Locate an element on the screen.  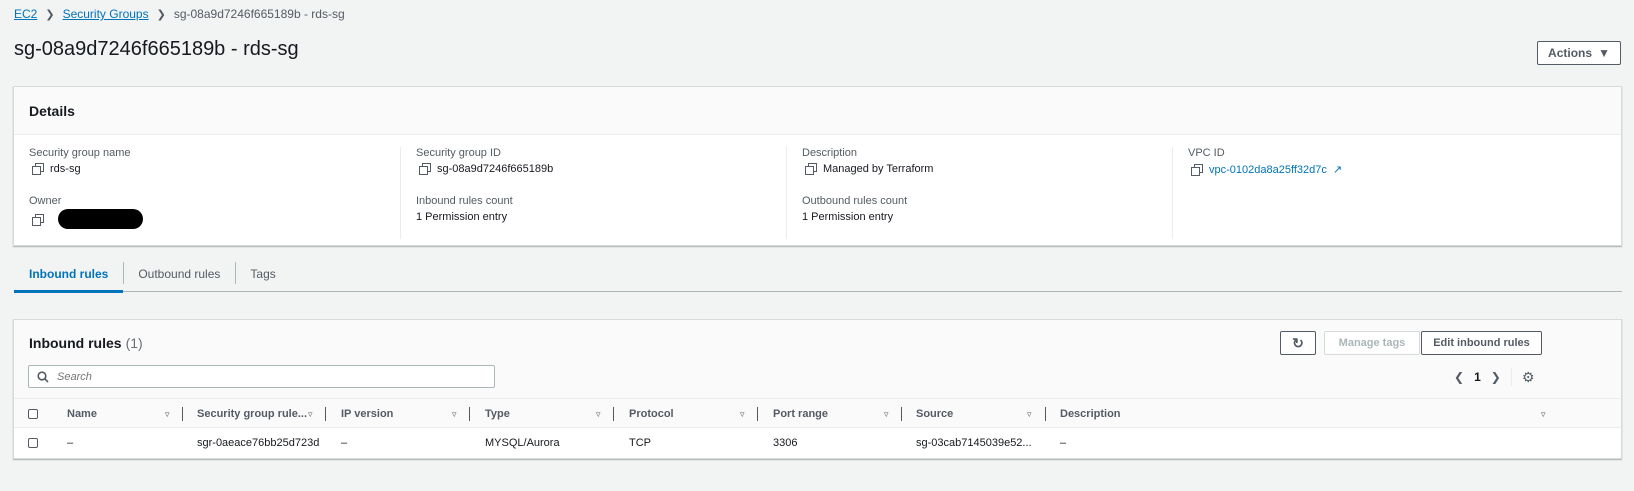
vpc-id-link: vpc-0102da8a25ff32d7c is located at coordinates (1268, 170).